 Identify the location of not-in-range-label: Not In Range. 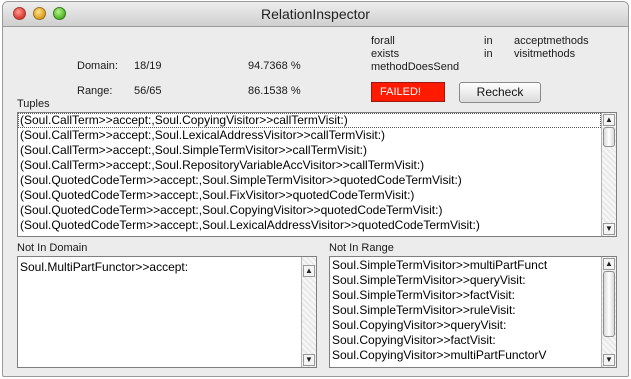
(361, 248).